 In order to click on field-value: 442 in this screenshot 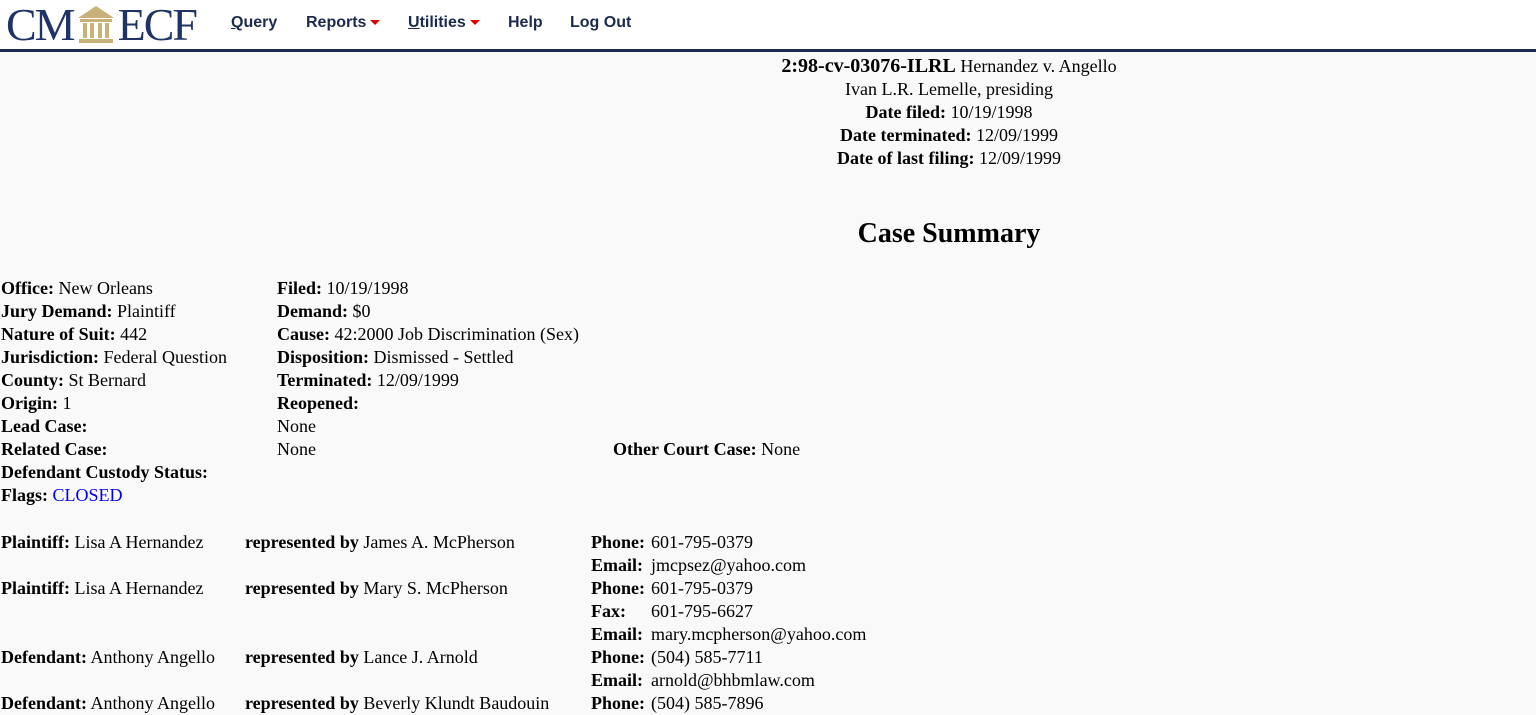, I will do `click(134, 334)`.